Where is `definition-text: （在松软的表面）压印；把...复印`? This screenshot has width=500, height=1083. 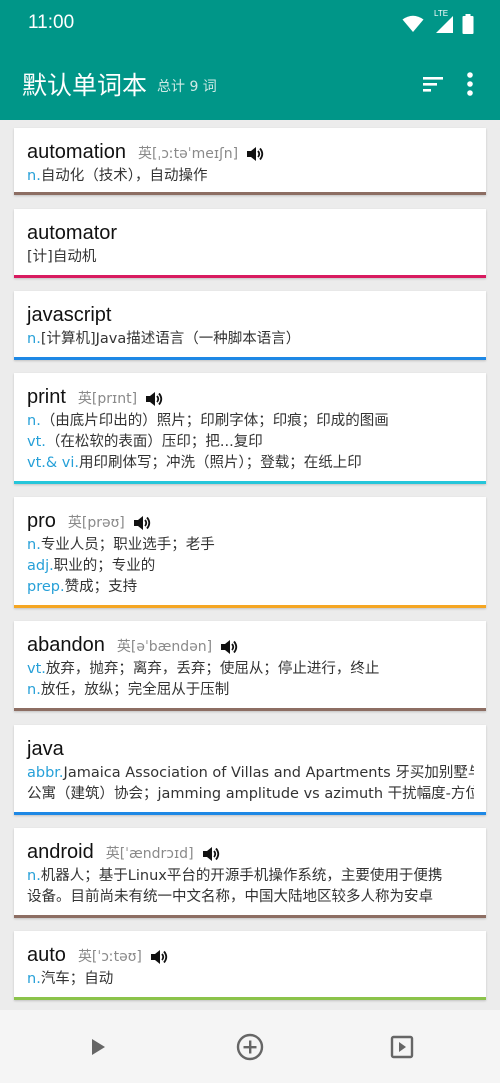
definition-text: （在松软的表面）压印；把...复印 is located at coordinates (154, 442).